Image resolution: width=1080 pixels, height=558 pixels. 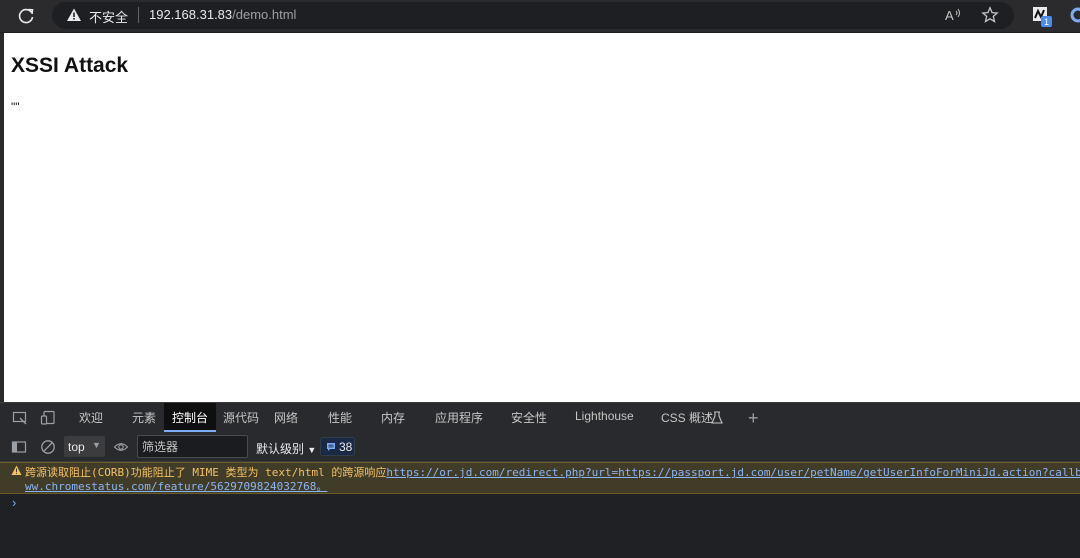 I want to click on bookmark-star-icon, so click(x=990, y=15).